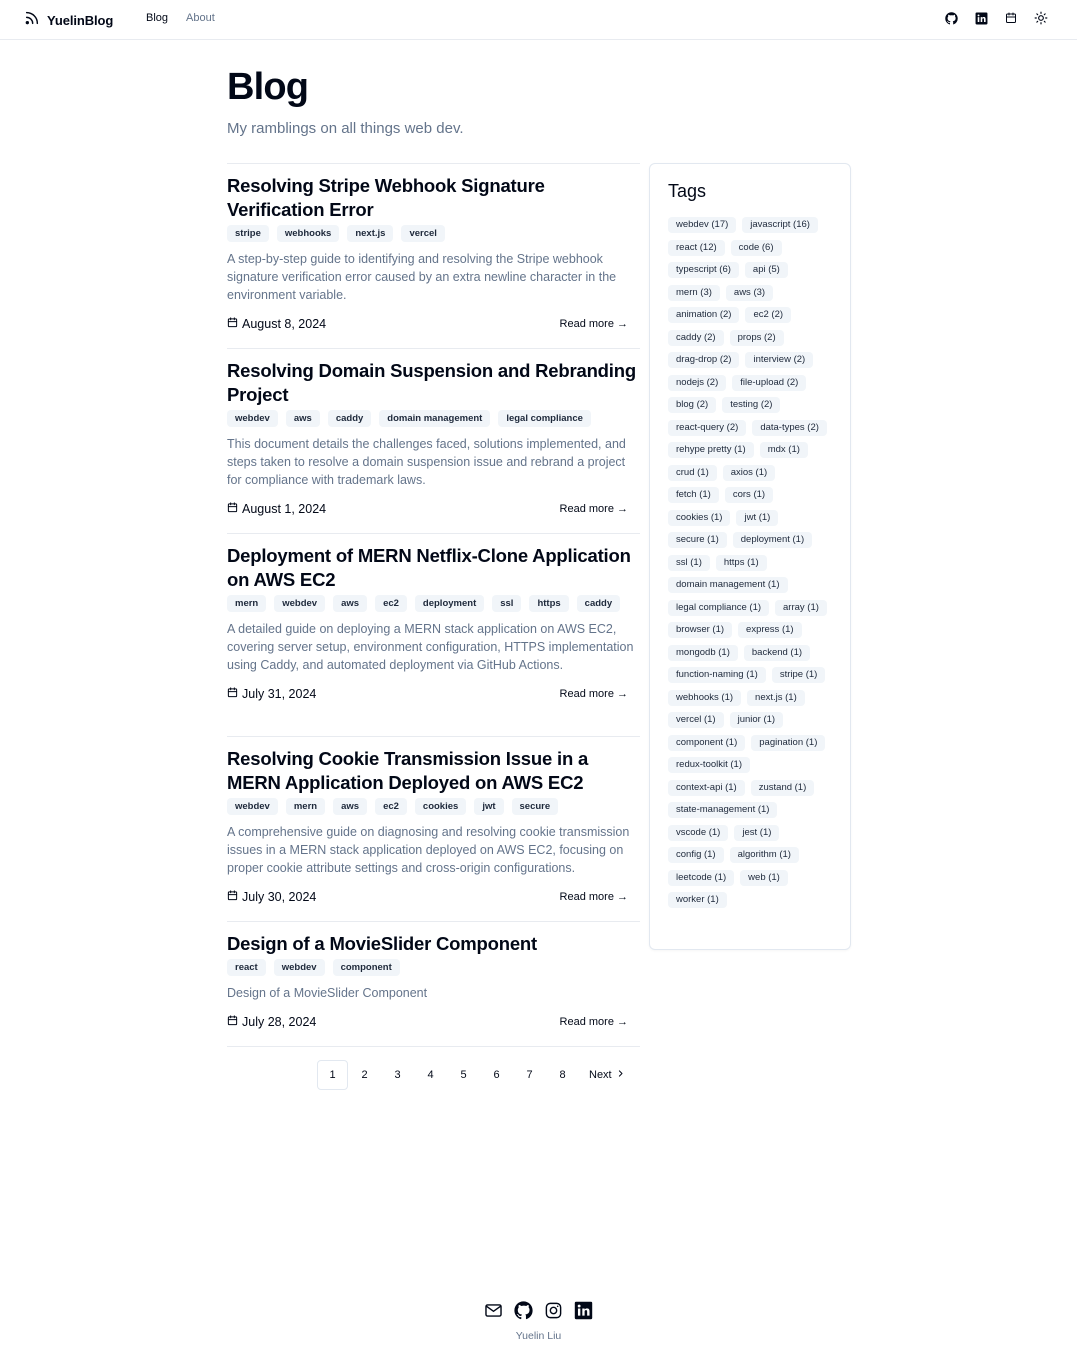 The width and height of the screenshot is (1077, 1362). I want to click on sidebar-tag: jest (1), so click(757, 832).